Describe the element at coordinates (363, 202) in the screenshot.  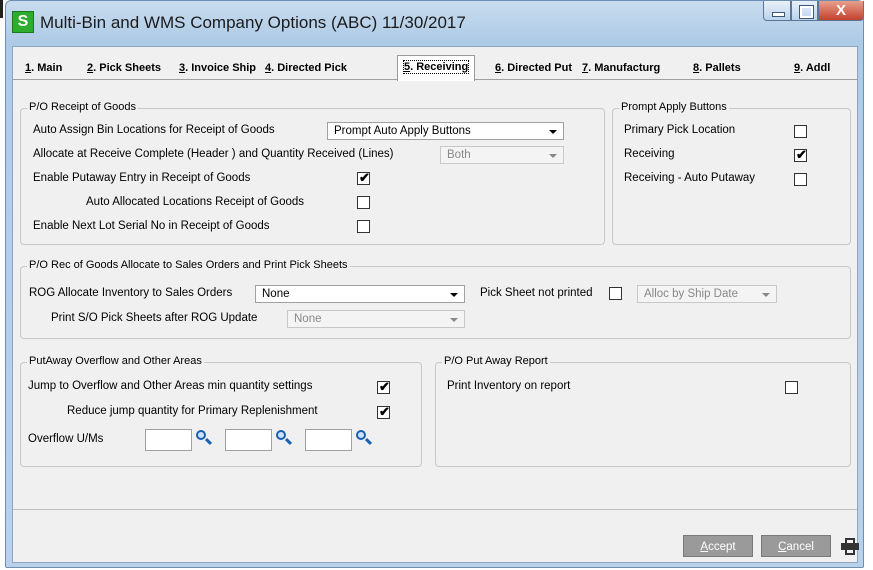
I see `auto-allocated-checkbox` at that location.